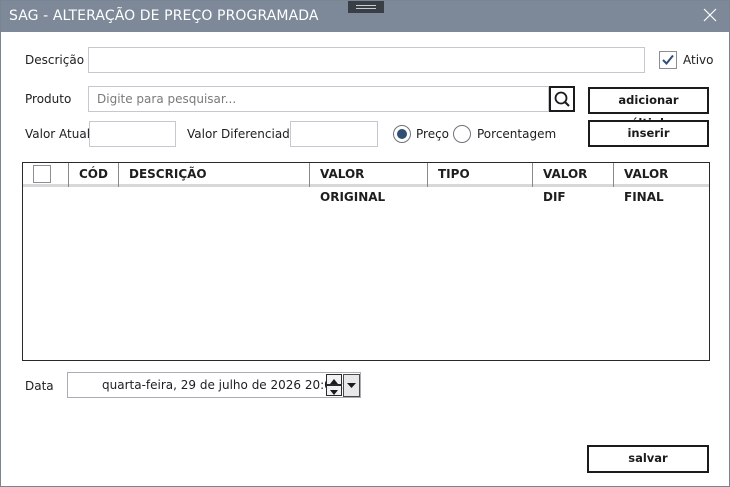  I want to click on select-all-checkbox, so click(42, 174).